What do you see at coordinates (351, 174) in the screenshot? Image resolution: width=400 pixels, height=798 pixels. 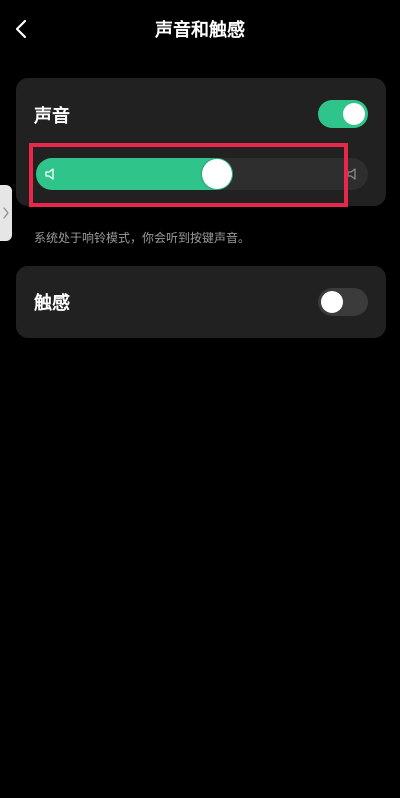 I see `speaker-high-icon` at bounding box center [351, 174].